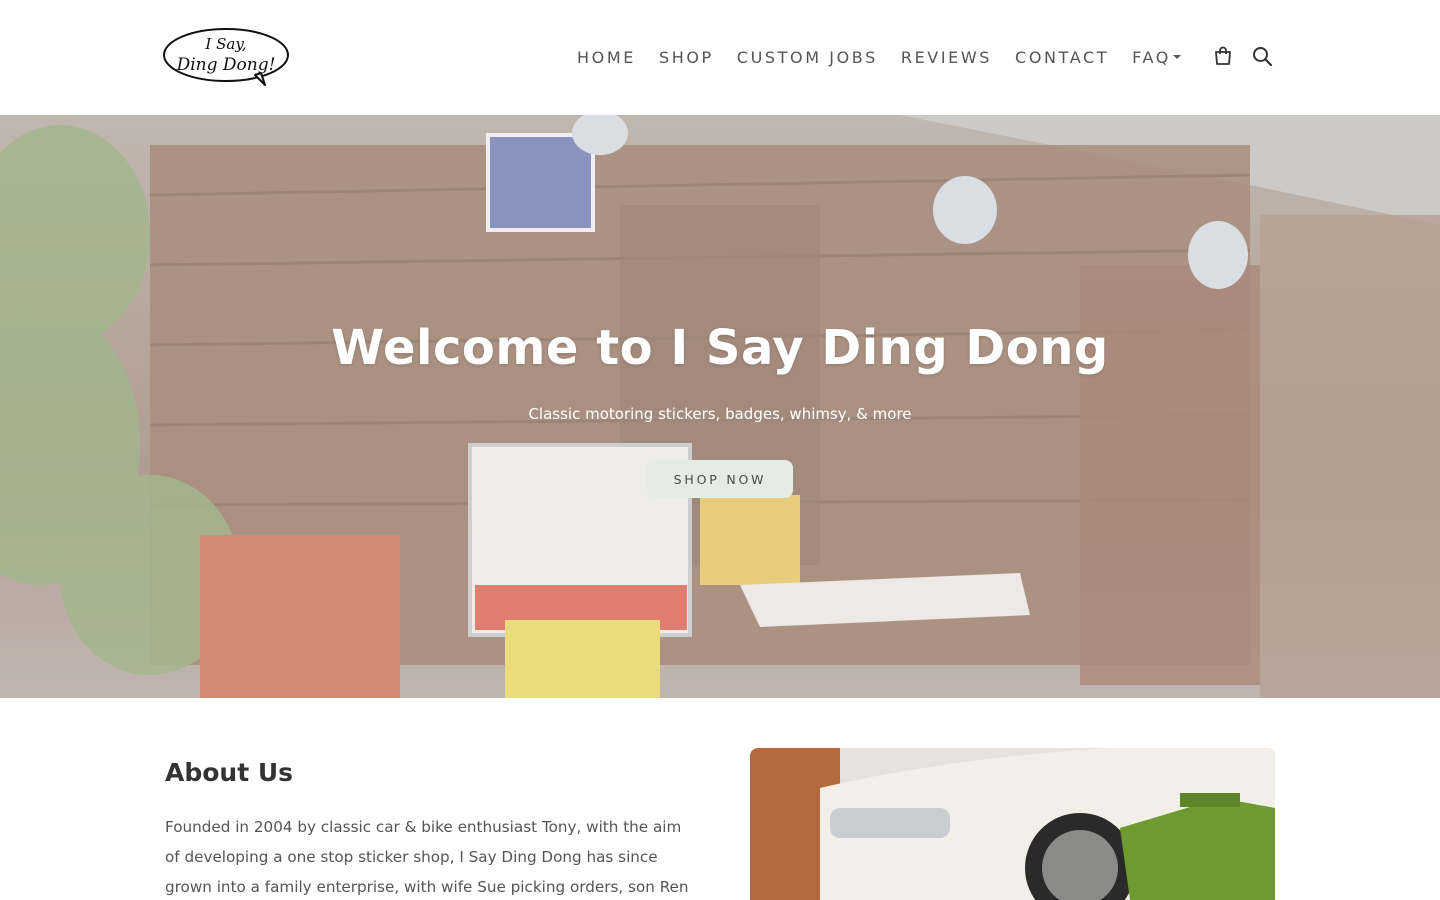  I want to click on shopping-bag-icon, so click(1223, 56).